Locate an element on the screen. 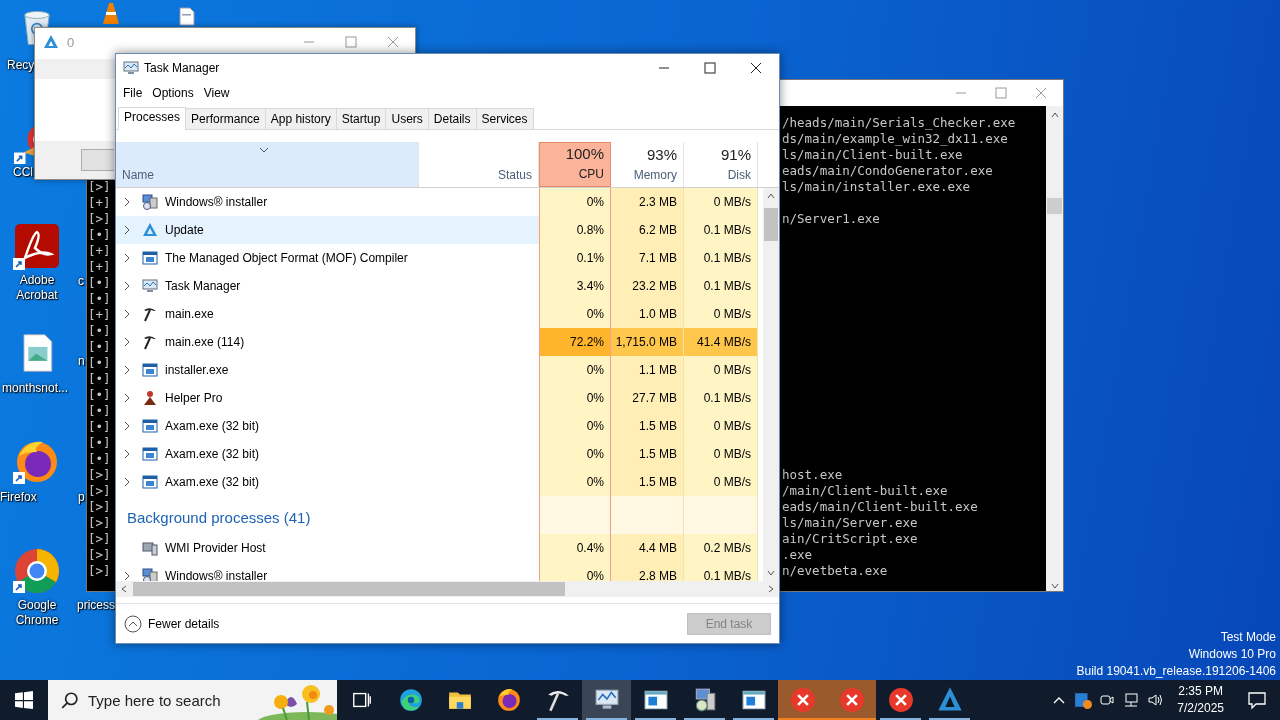 This screenshot has height=720, width=1280. column-header: 100% CPU is located at coordinates (575, 164).